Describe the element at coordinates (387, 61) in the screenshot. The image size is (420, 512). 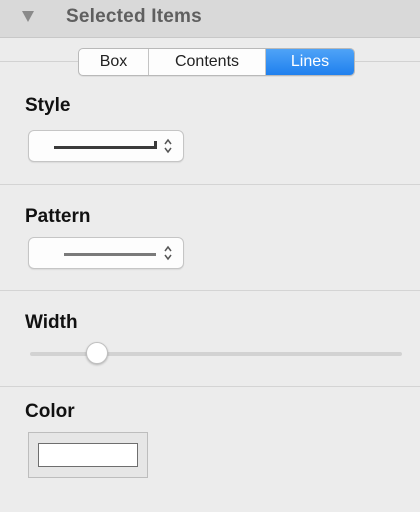
I see `tab-divider-right` at that location.